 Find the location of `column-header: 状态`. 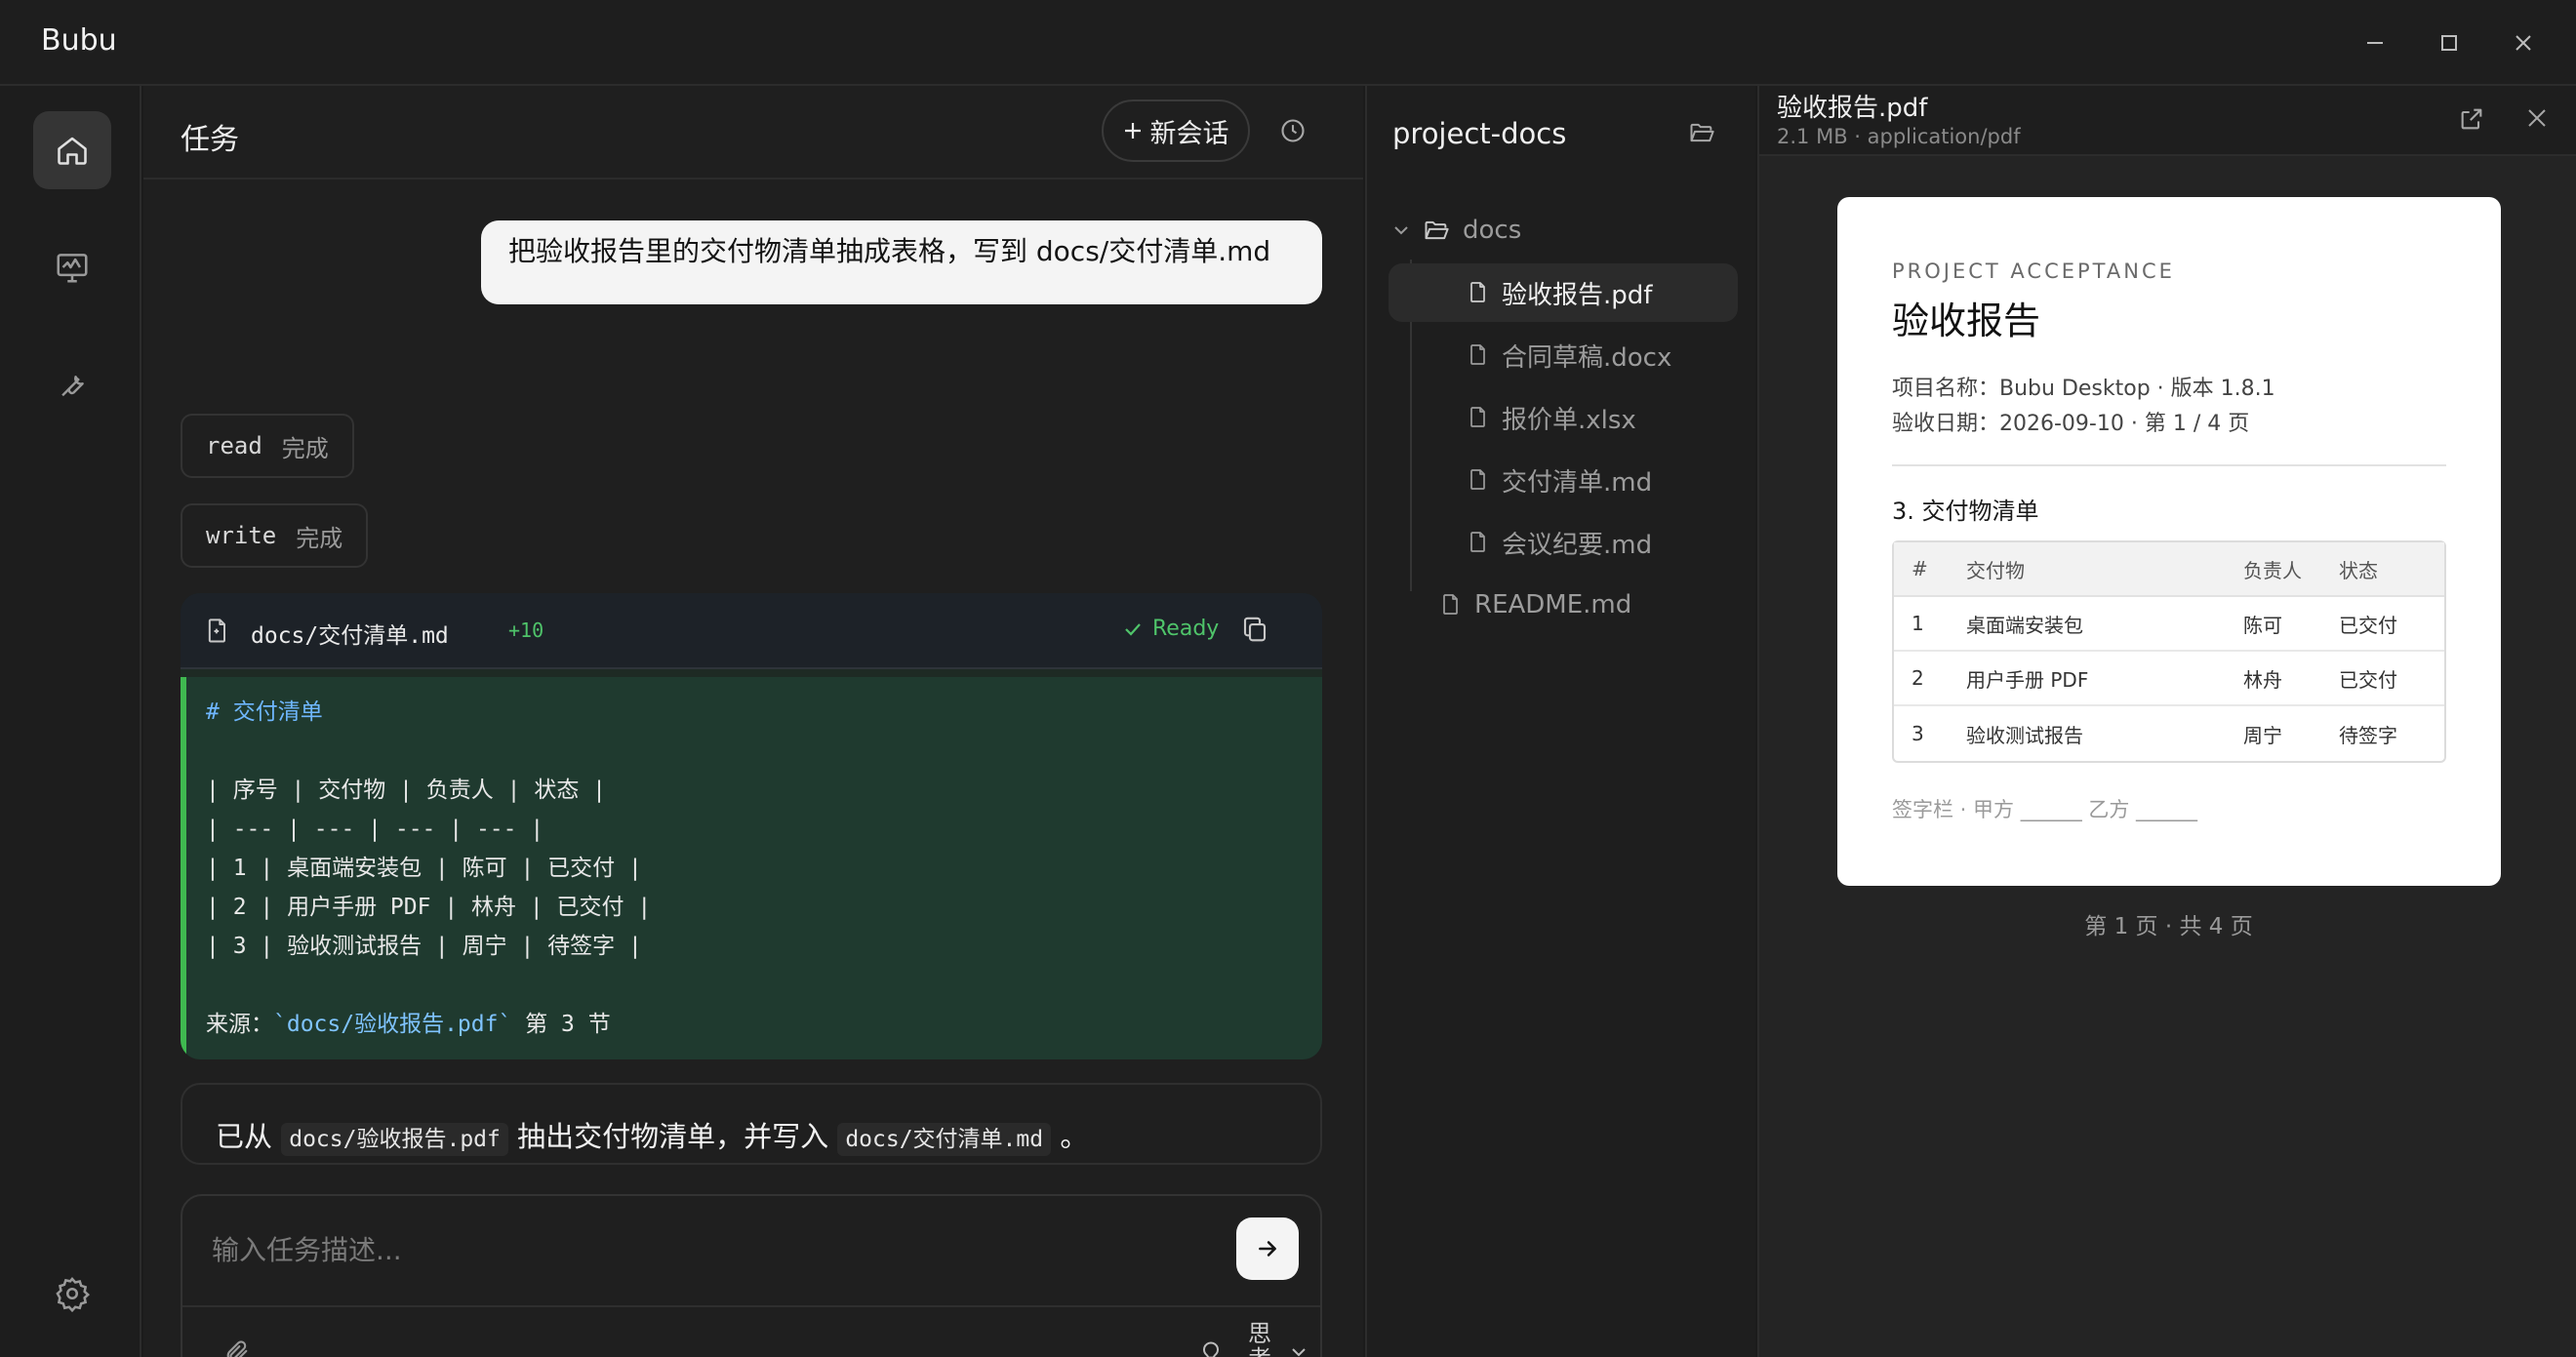

column-header: 状态 is located at coordinates (2391, 569).